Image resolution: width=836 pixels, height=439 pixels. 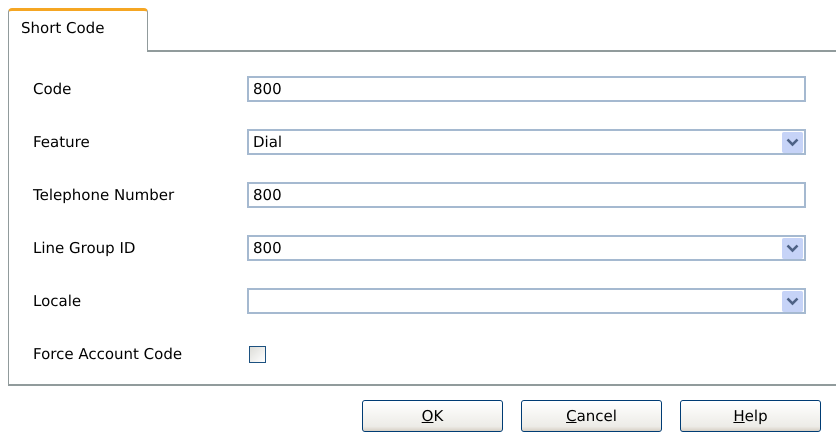 What do you see at coordinates (62, 142) in the screenshot?
I see `field-label: Feature` at bounding box center [62, 142].